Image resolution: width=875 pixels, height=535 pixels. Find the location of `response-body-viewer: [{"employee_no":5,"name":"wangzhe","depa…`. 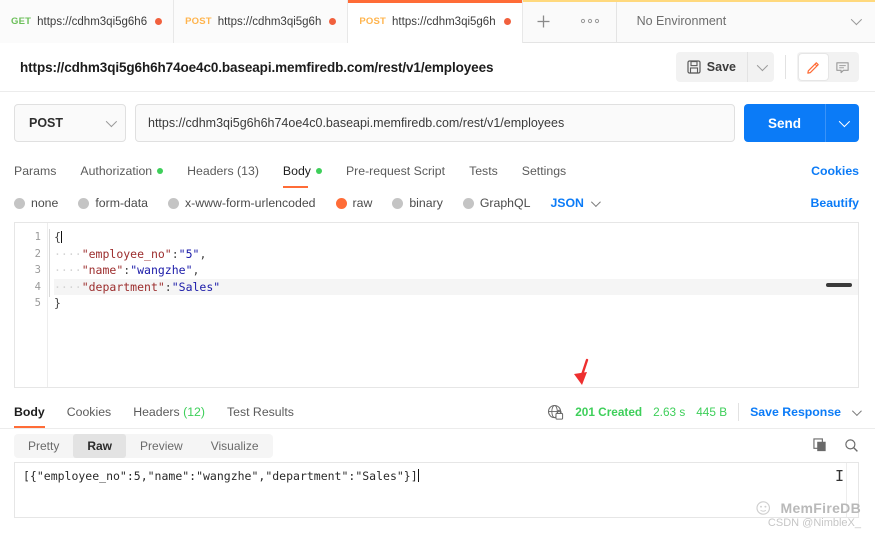

response-body-viewer: [{"employee_no":5,"name":"wangzhe","depa… is located at coordinates (436, 490).